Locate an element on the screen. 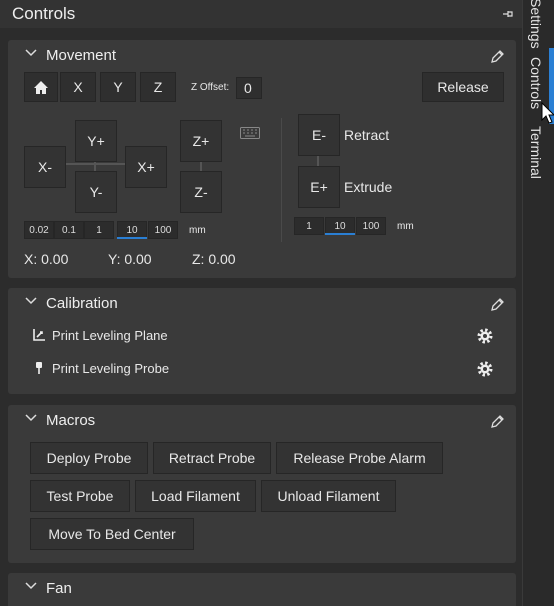 The image size is (554, 606). macro-label: Test Probe is located at coordinates (80, 496).